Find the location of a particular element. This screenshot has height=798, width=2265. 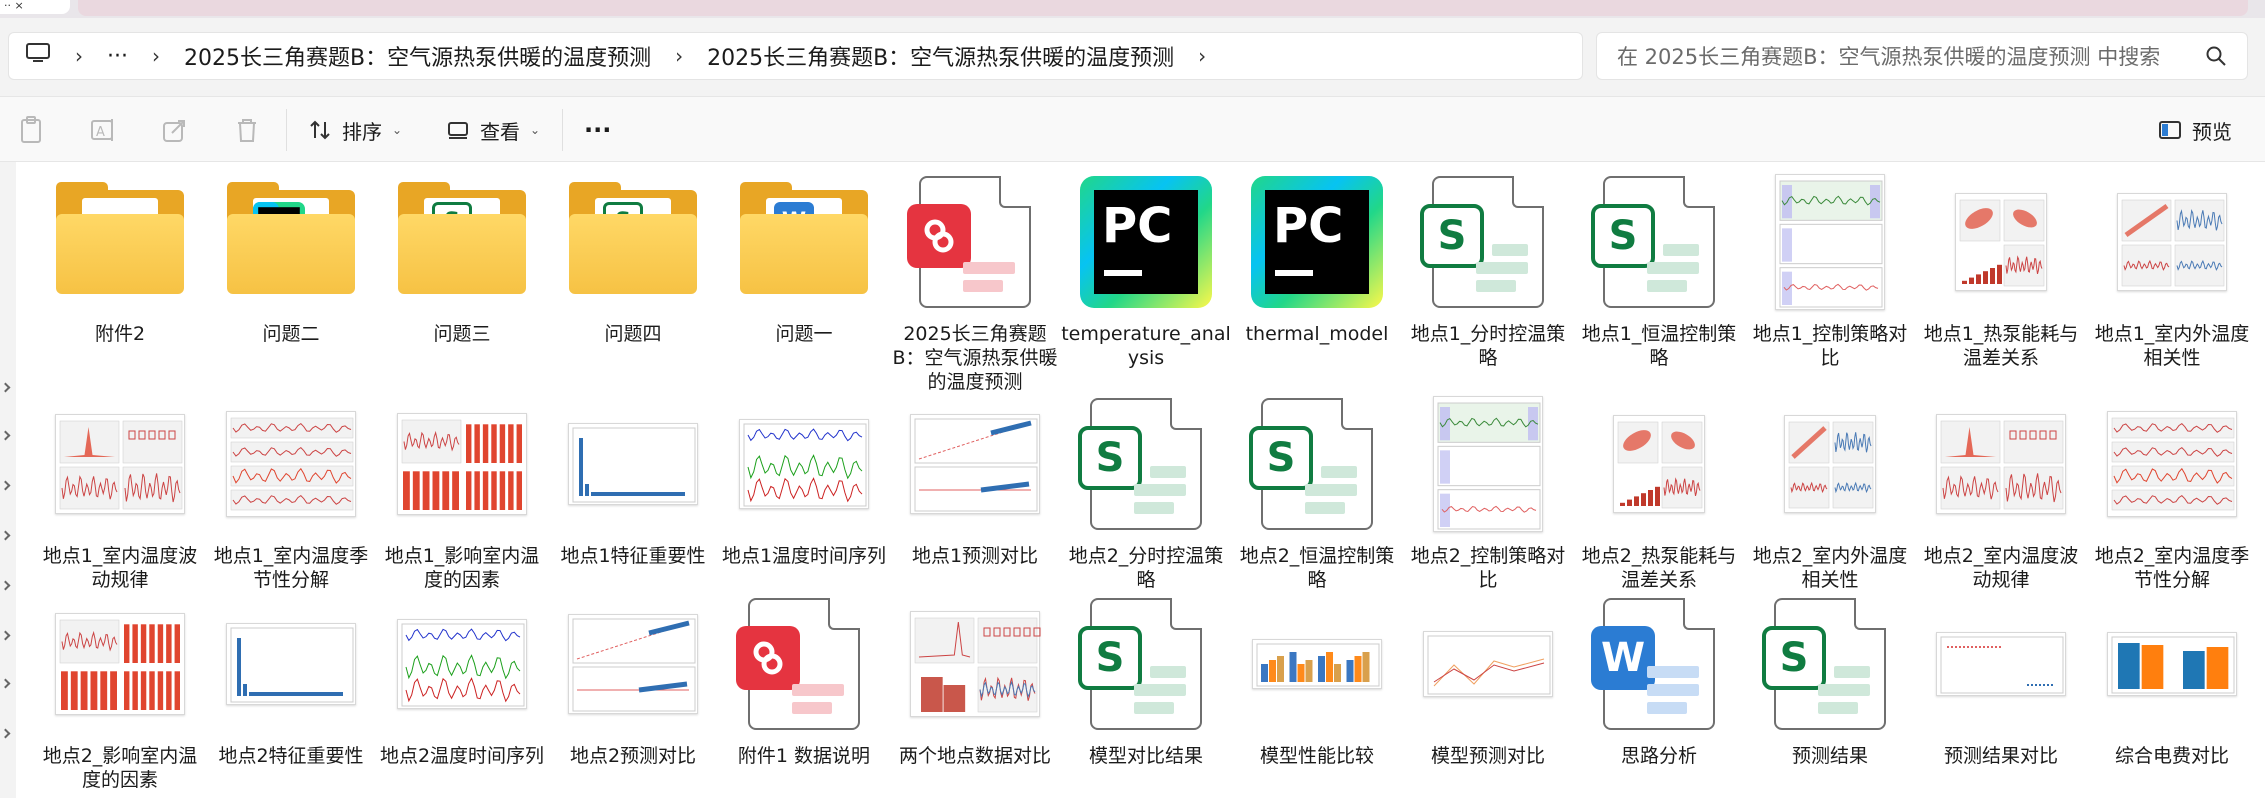

file-thumbnail: W is located at coordinates (804, 242).